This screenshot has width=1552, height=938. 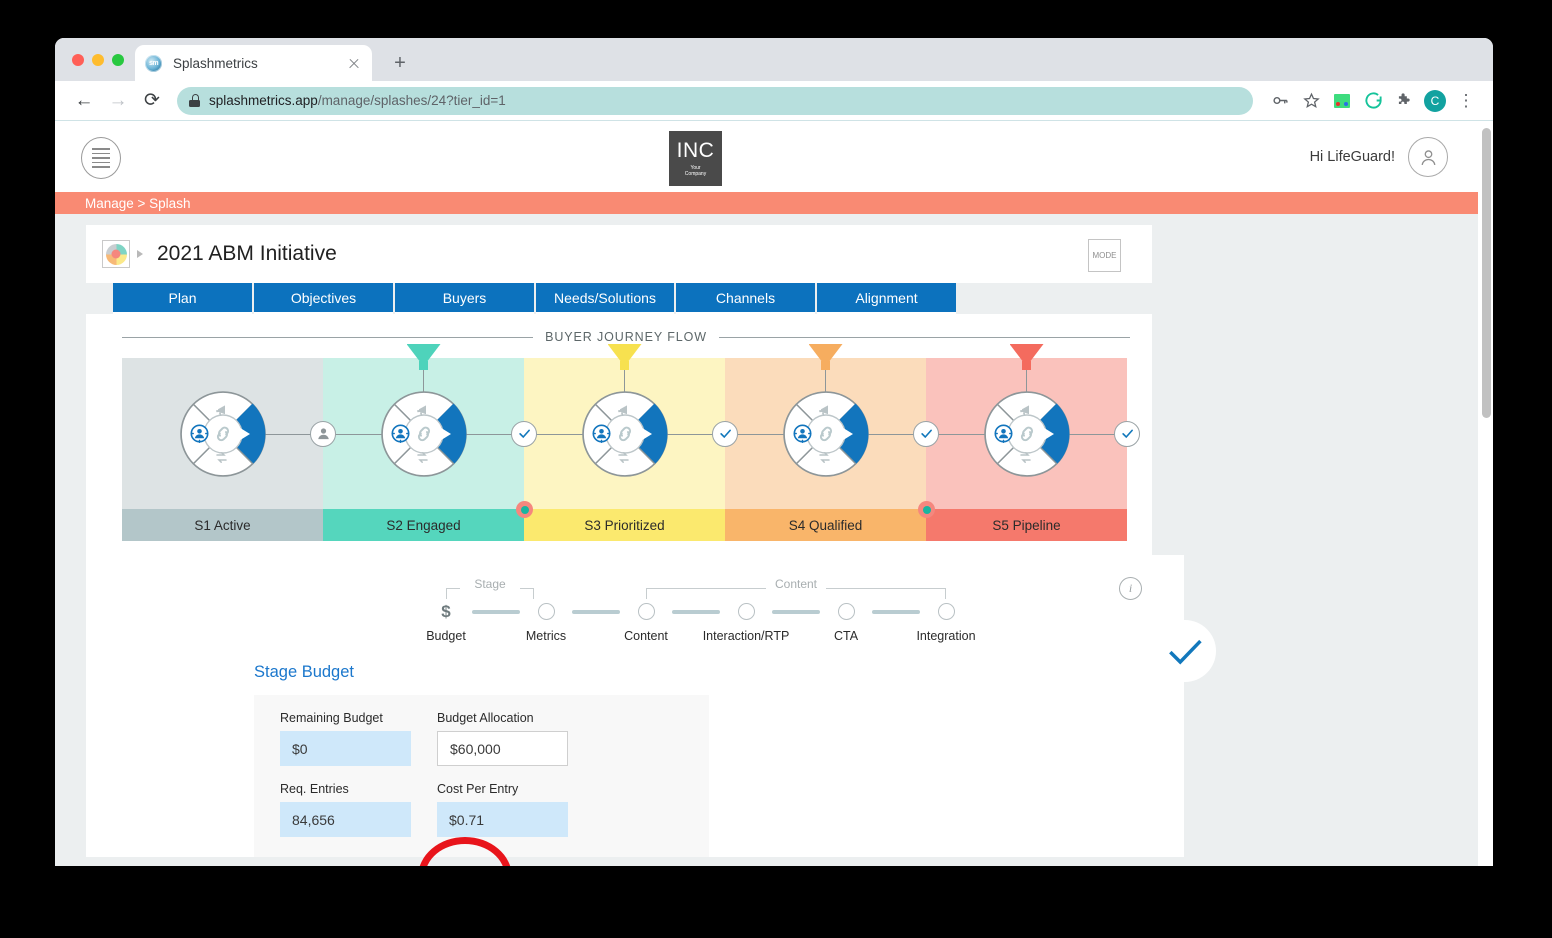 What do you see at coordinates (946, 623) in the screenshot?
I see `stepper-step-integration: Integration` at bounding box center [946, 623].